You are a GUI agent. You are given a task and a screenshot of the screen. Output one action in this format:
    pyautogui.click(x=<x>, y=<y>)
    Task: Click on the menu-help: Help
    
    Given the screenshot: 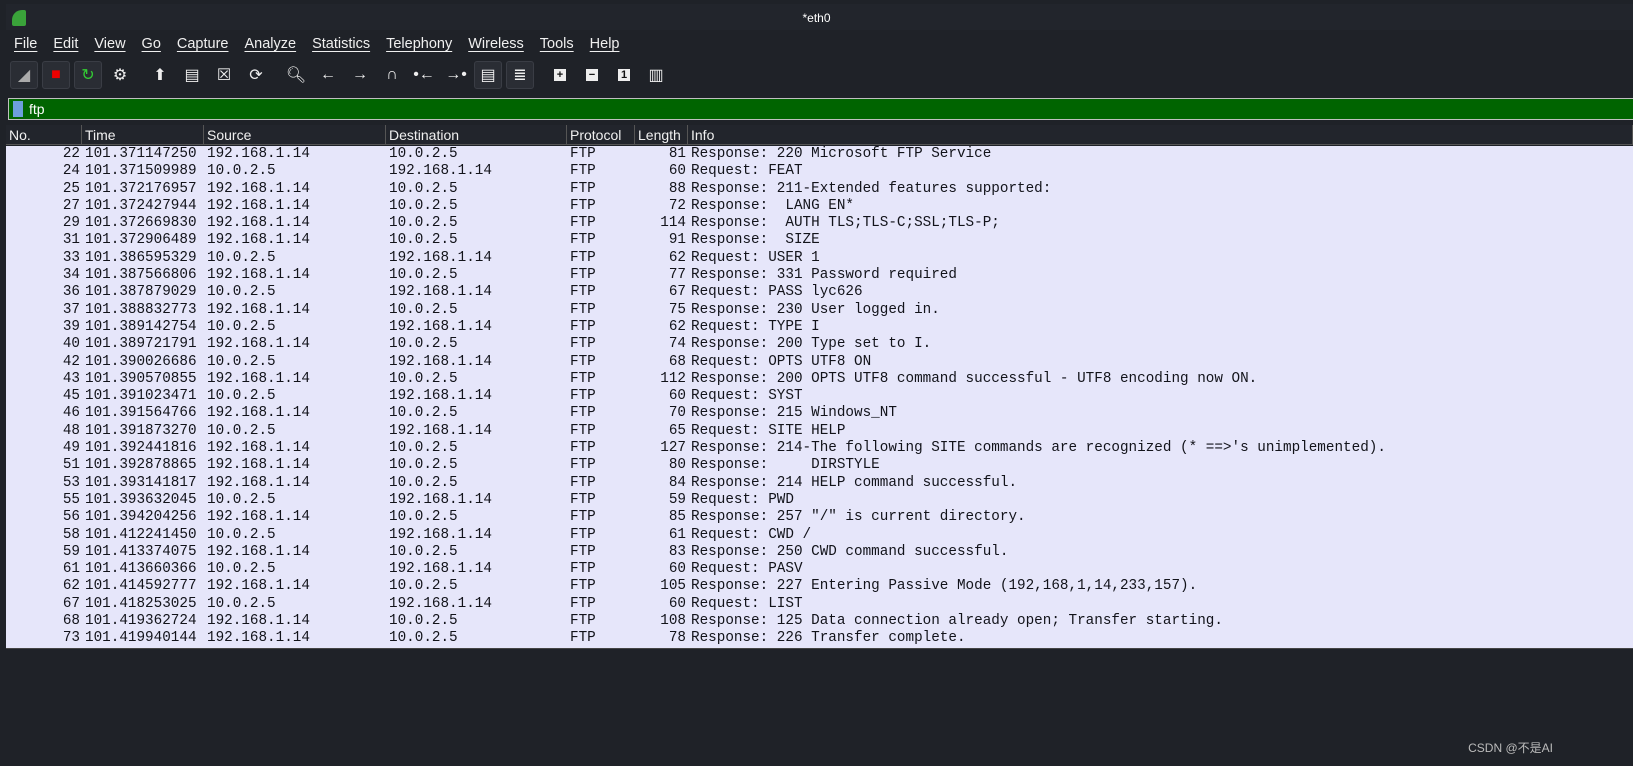 What is the action you would take?
    pyautogui.click(x=605, y=45)
    